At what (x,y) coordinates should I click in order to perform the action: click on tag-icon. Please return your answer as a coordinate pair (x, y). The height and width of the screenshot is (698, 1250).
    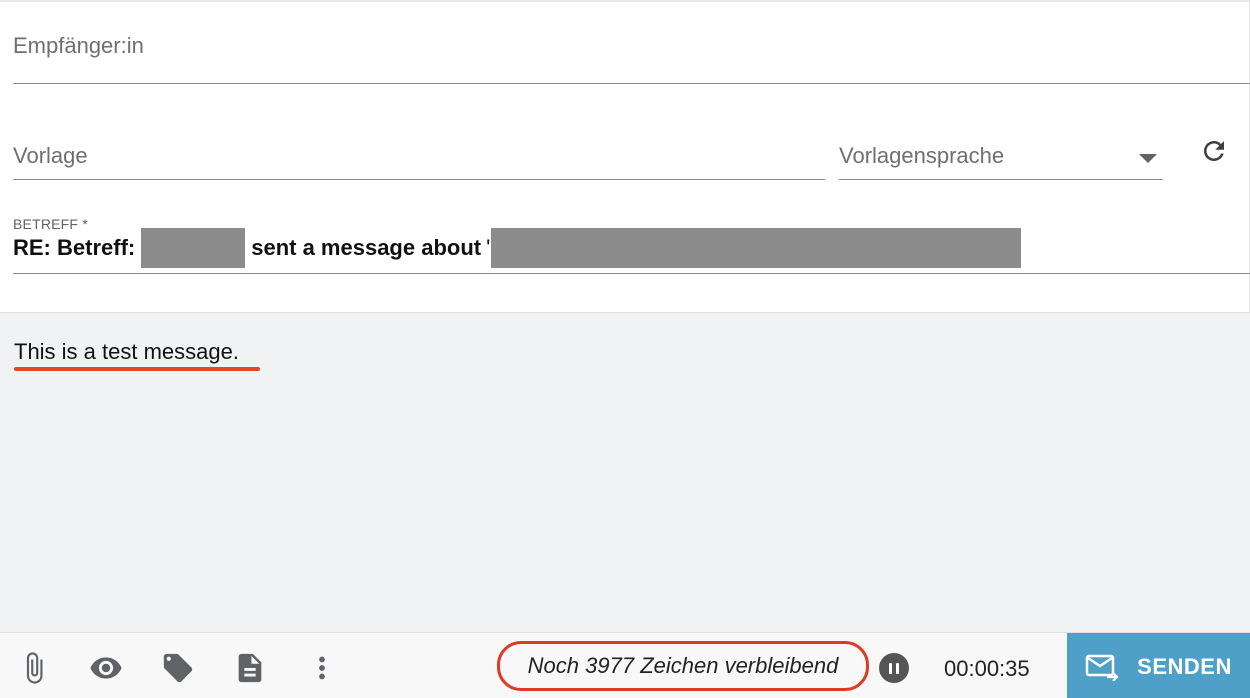
    Looking at the image, I should click on (178, 668).